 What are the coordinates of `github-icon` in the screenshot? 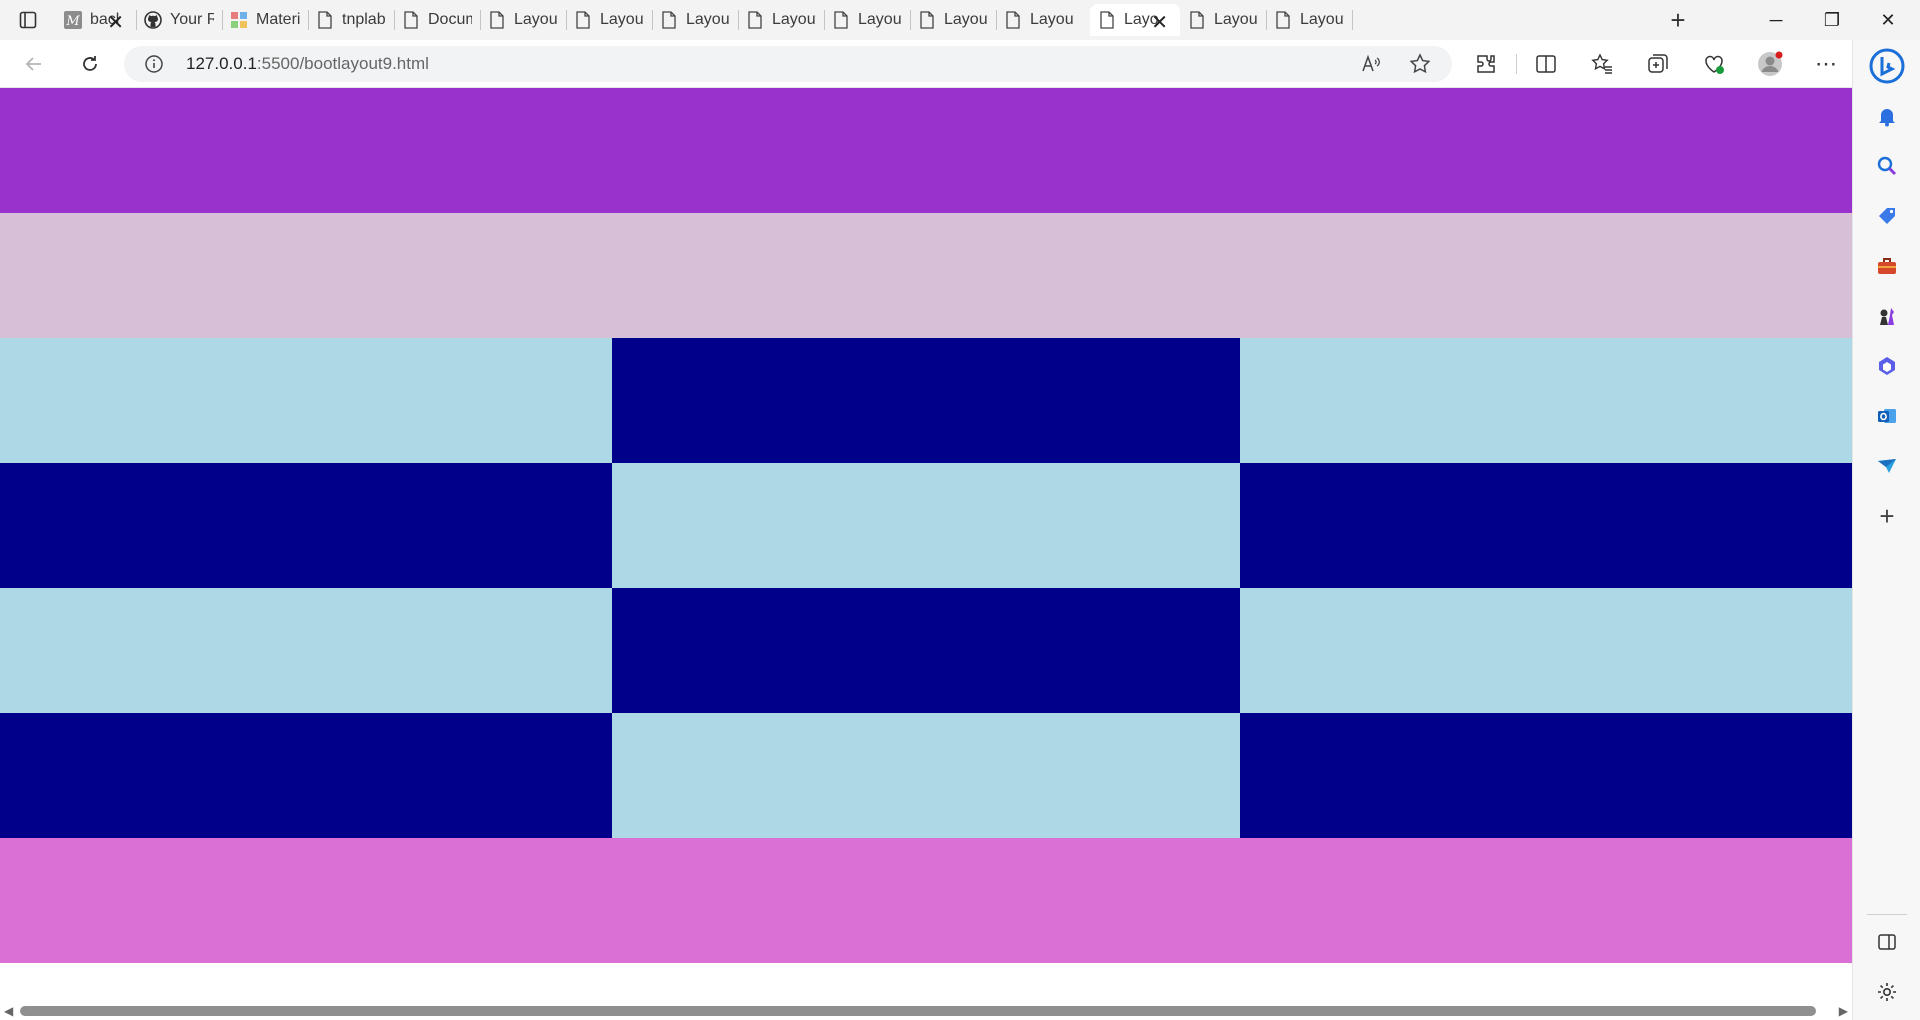 It's located at (153, 20).